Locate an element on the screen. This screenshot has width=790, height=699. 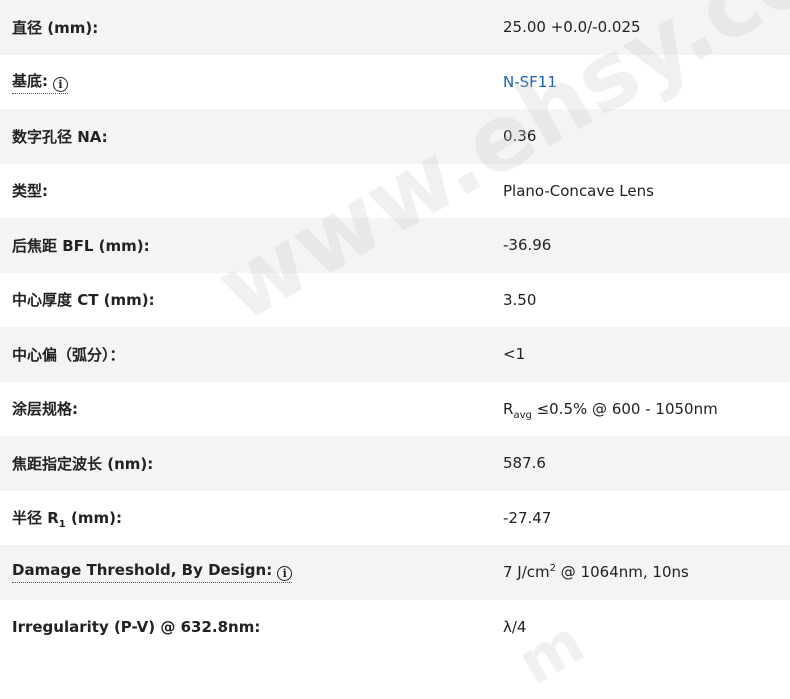
spec-row-radius: 半径 R1 (mm): -27.47 is located at coordinates (395, 517).